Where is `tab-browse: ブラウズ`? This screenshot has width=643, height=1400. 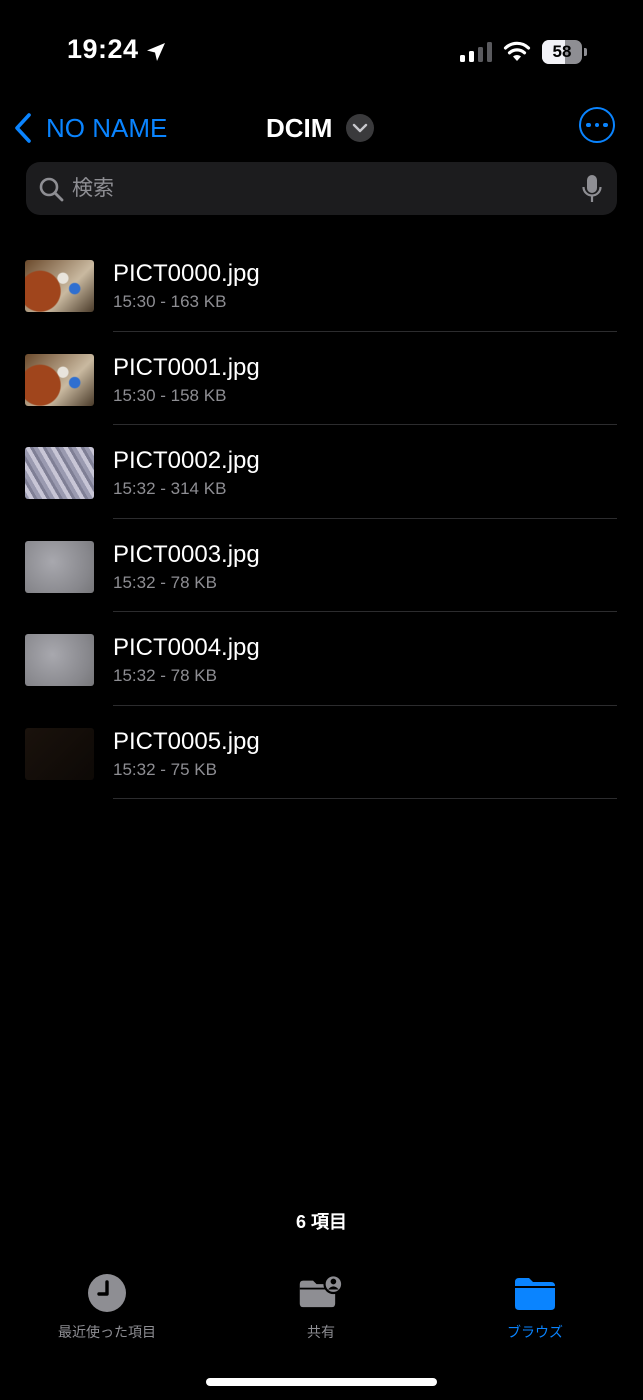
tab-browse: ブラウズ is located at coordinates (535, 1306).